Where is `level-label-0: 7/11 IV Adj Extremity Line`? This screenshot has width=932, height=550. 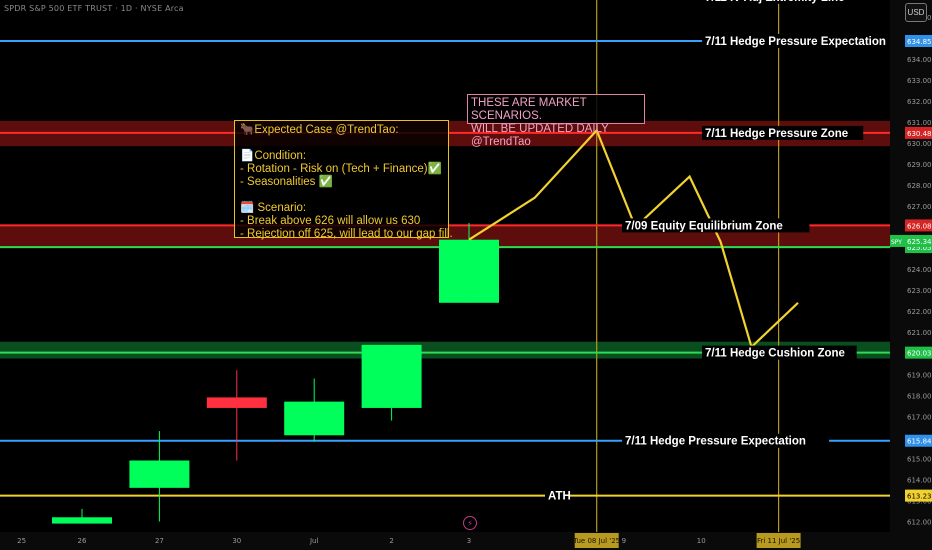
level-label-0: 7/11 IV Adj Extremity Line is located at coordinates (775, 2).